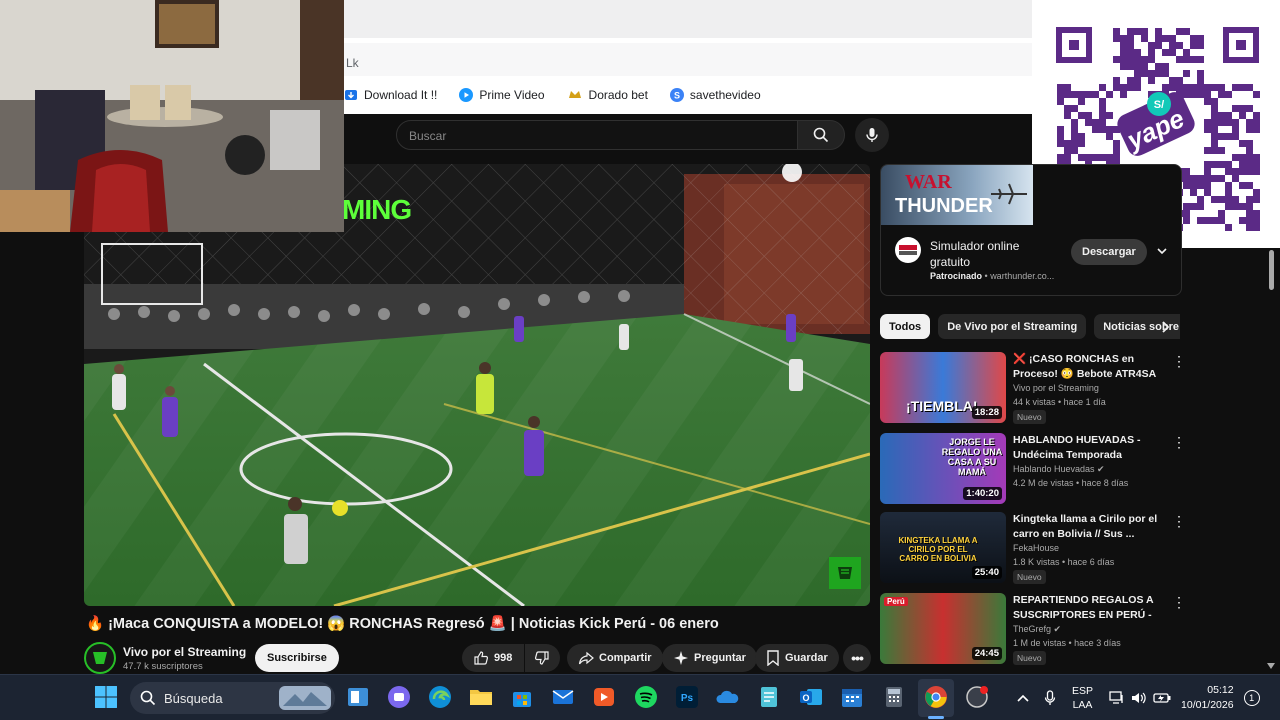 Image resolution: width=1280 pixels, height=720 pixels. I want to click on save-button: Guardar, so click(797, 658).